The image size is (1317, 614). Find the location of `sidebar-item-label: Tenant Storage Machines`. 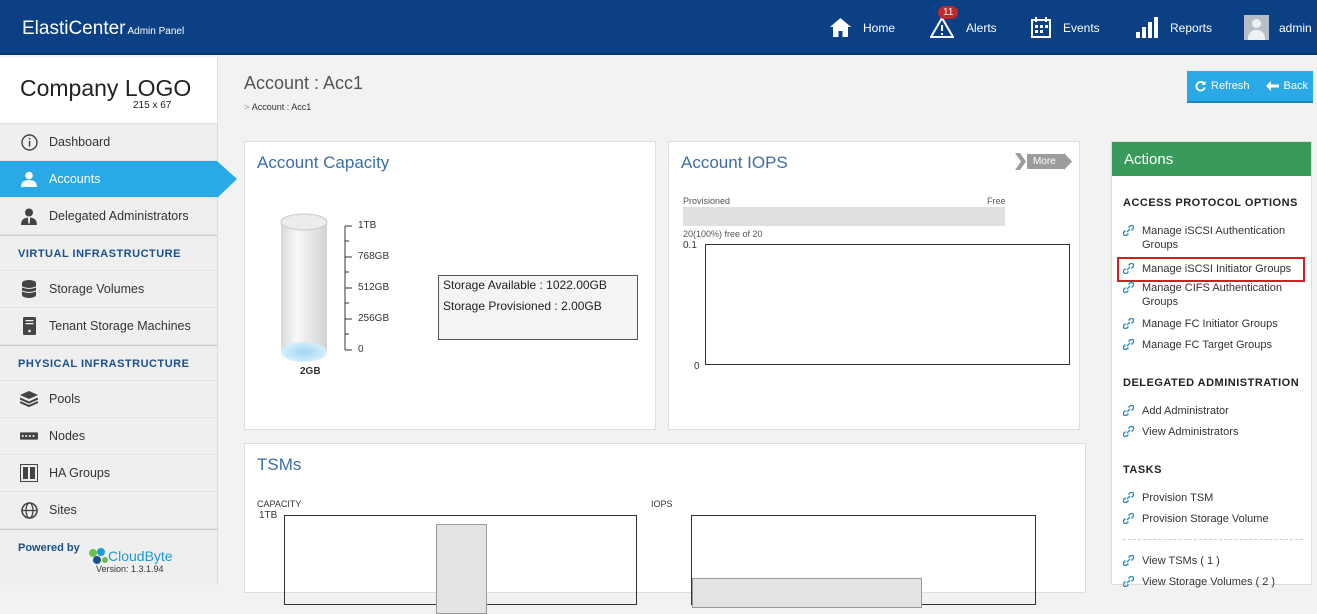

sidebar-item-label: Tenant Storage Machines is located at coordinates (120, 326).